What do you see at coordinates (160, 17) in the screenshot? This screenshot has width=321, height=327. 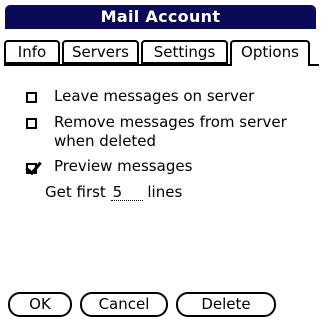 I see `window-title: Mail Account` at bounding box center [160, 17].